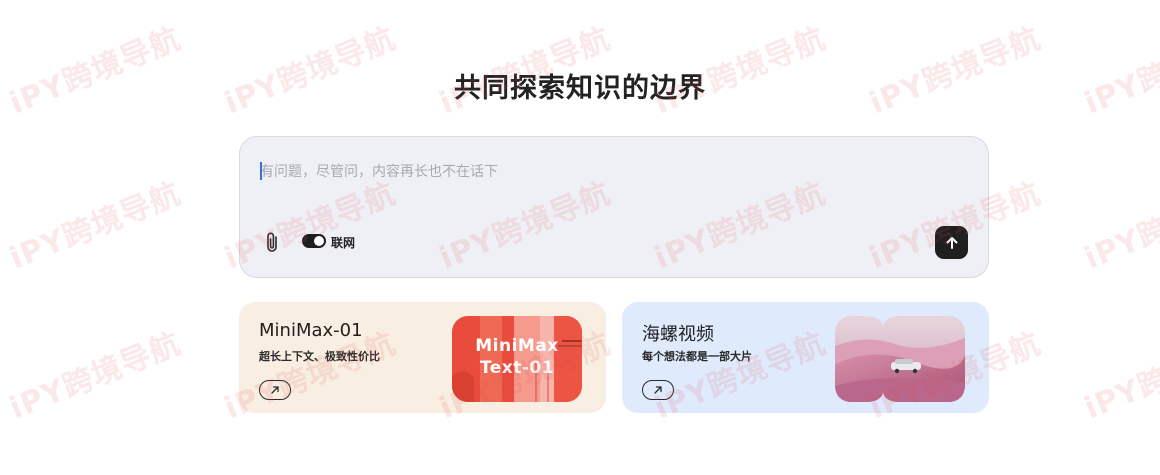  Describe the element at coordinates (311, 330) in the screenshot. I see `card-title: MiniMax-01` at that location.